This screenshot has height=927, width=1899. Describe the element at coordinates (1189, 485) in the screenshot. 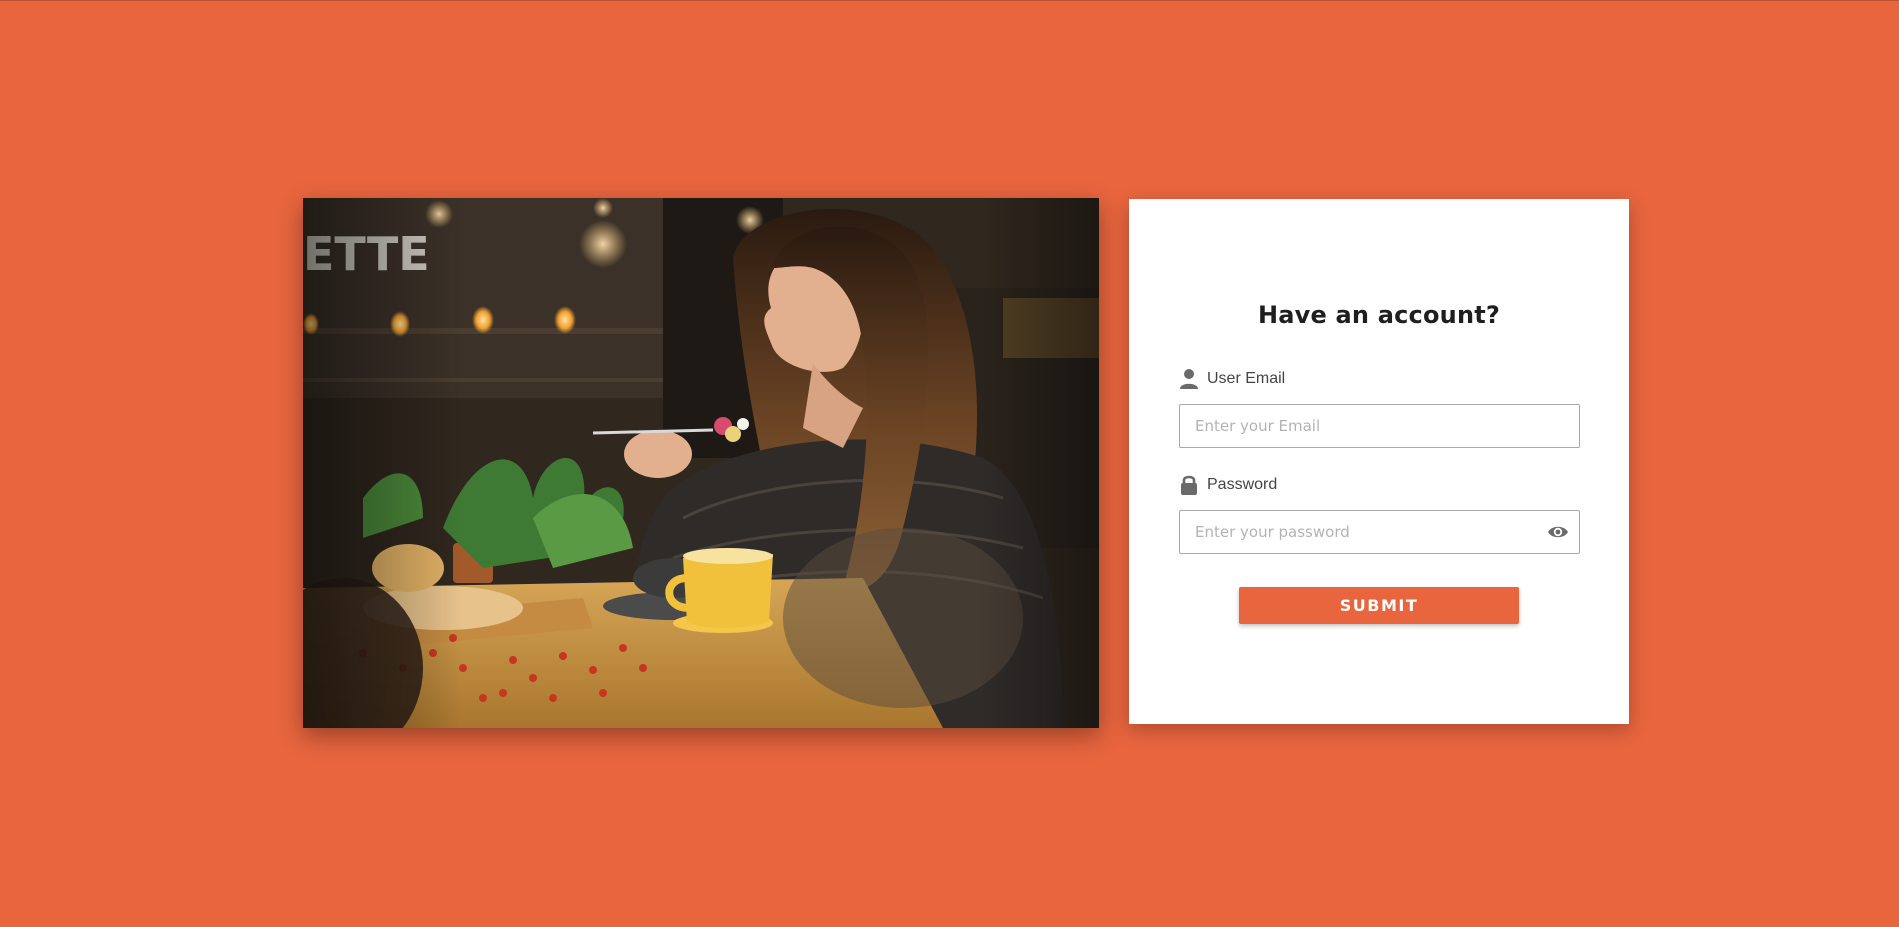

I see `lock-icon` at that location.